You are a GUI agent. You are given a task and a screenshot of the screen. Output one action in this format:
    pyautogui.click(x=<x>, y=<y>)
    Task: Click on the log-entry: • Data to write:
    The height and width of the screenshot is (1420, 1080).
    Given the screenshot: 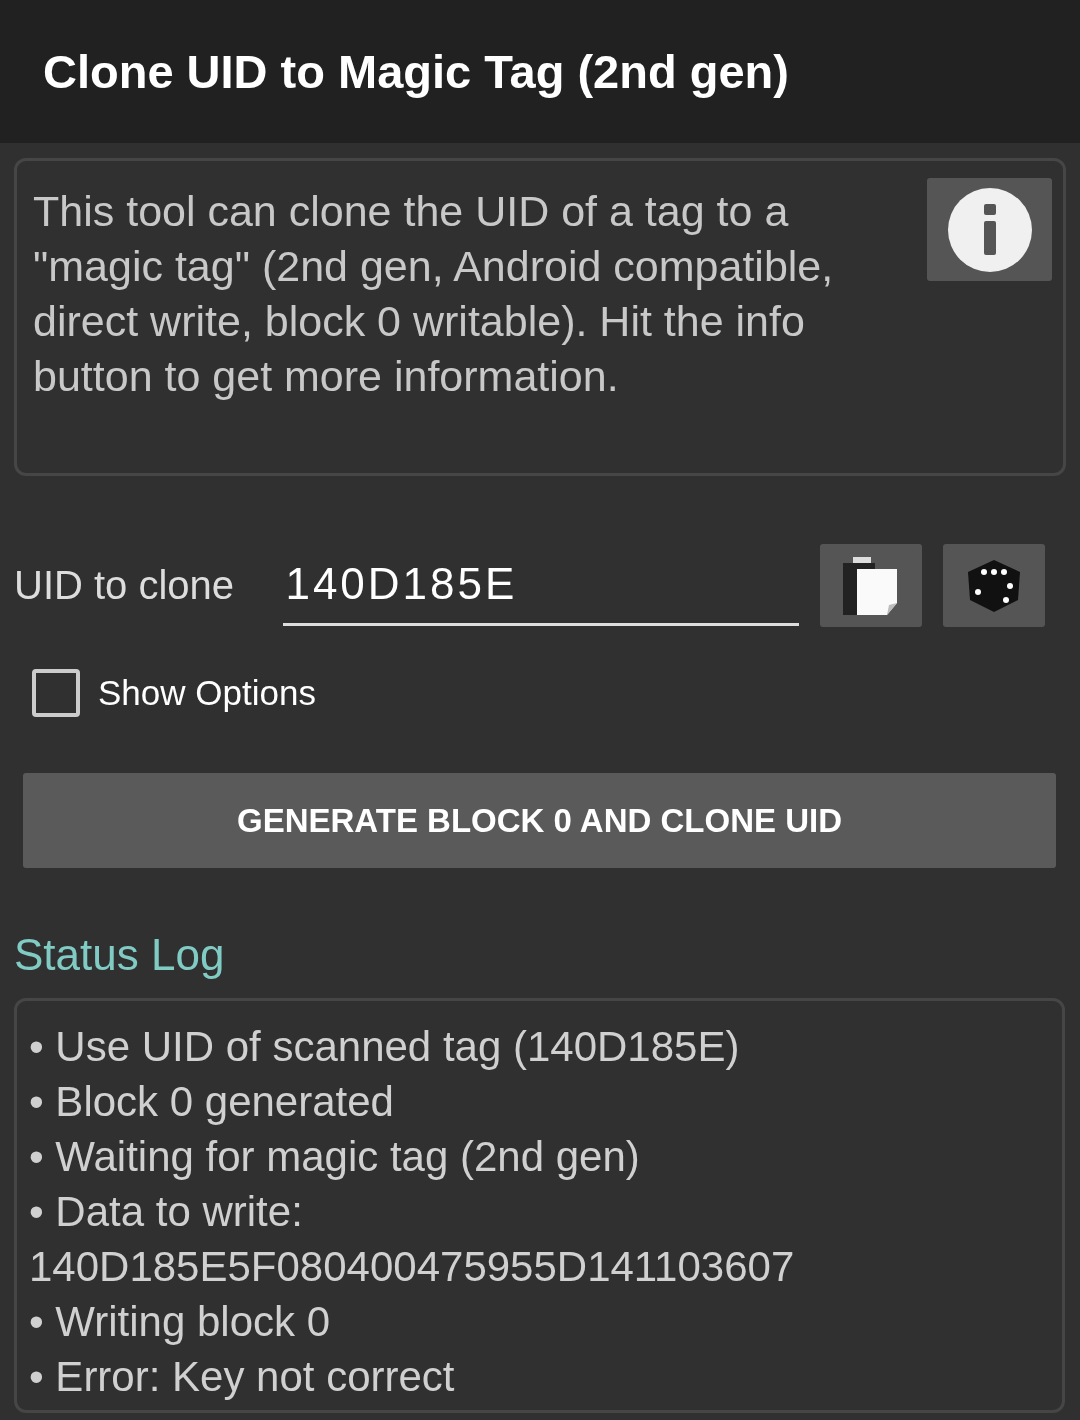 What is the action you would take?
    pyautogui.click(x=166, y=1212)
    